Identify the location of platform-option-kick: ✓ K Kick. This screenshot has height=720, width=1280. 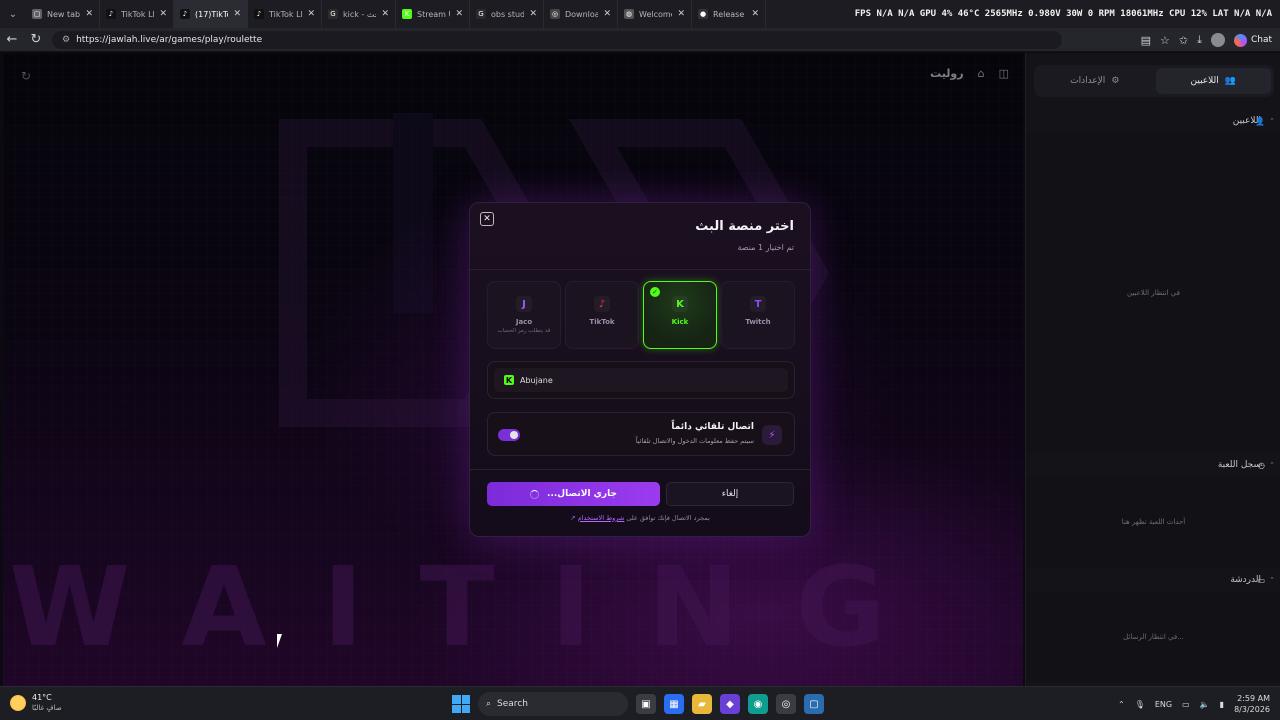
(680, 315).